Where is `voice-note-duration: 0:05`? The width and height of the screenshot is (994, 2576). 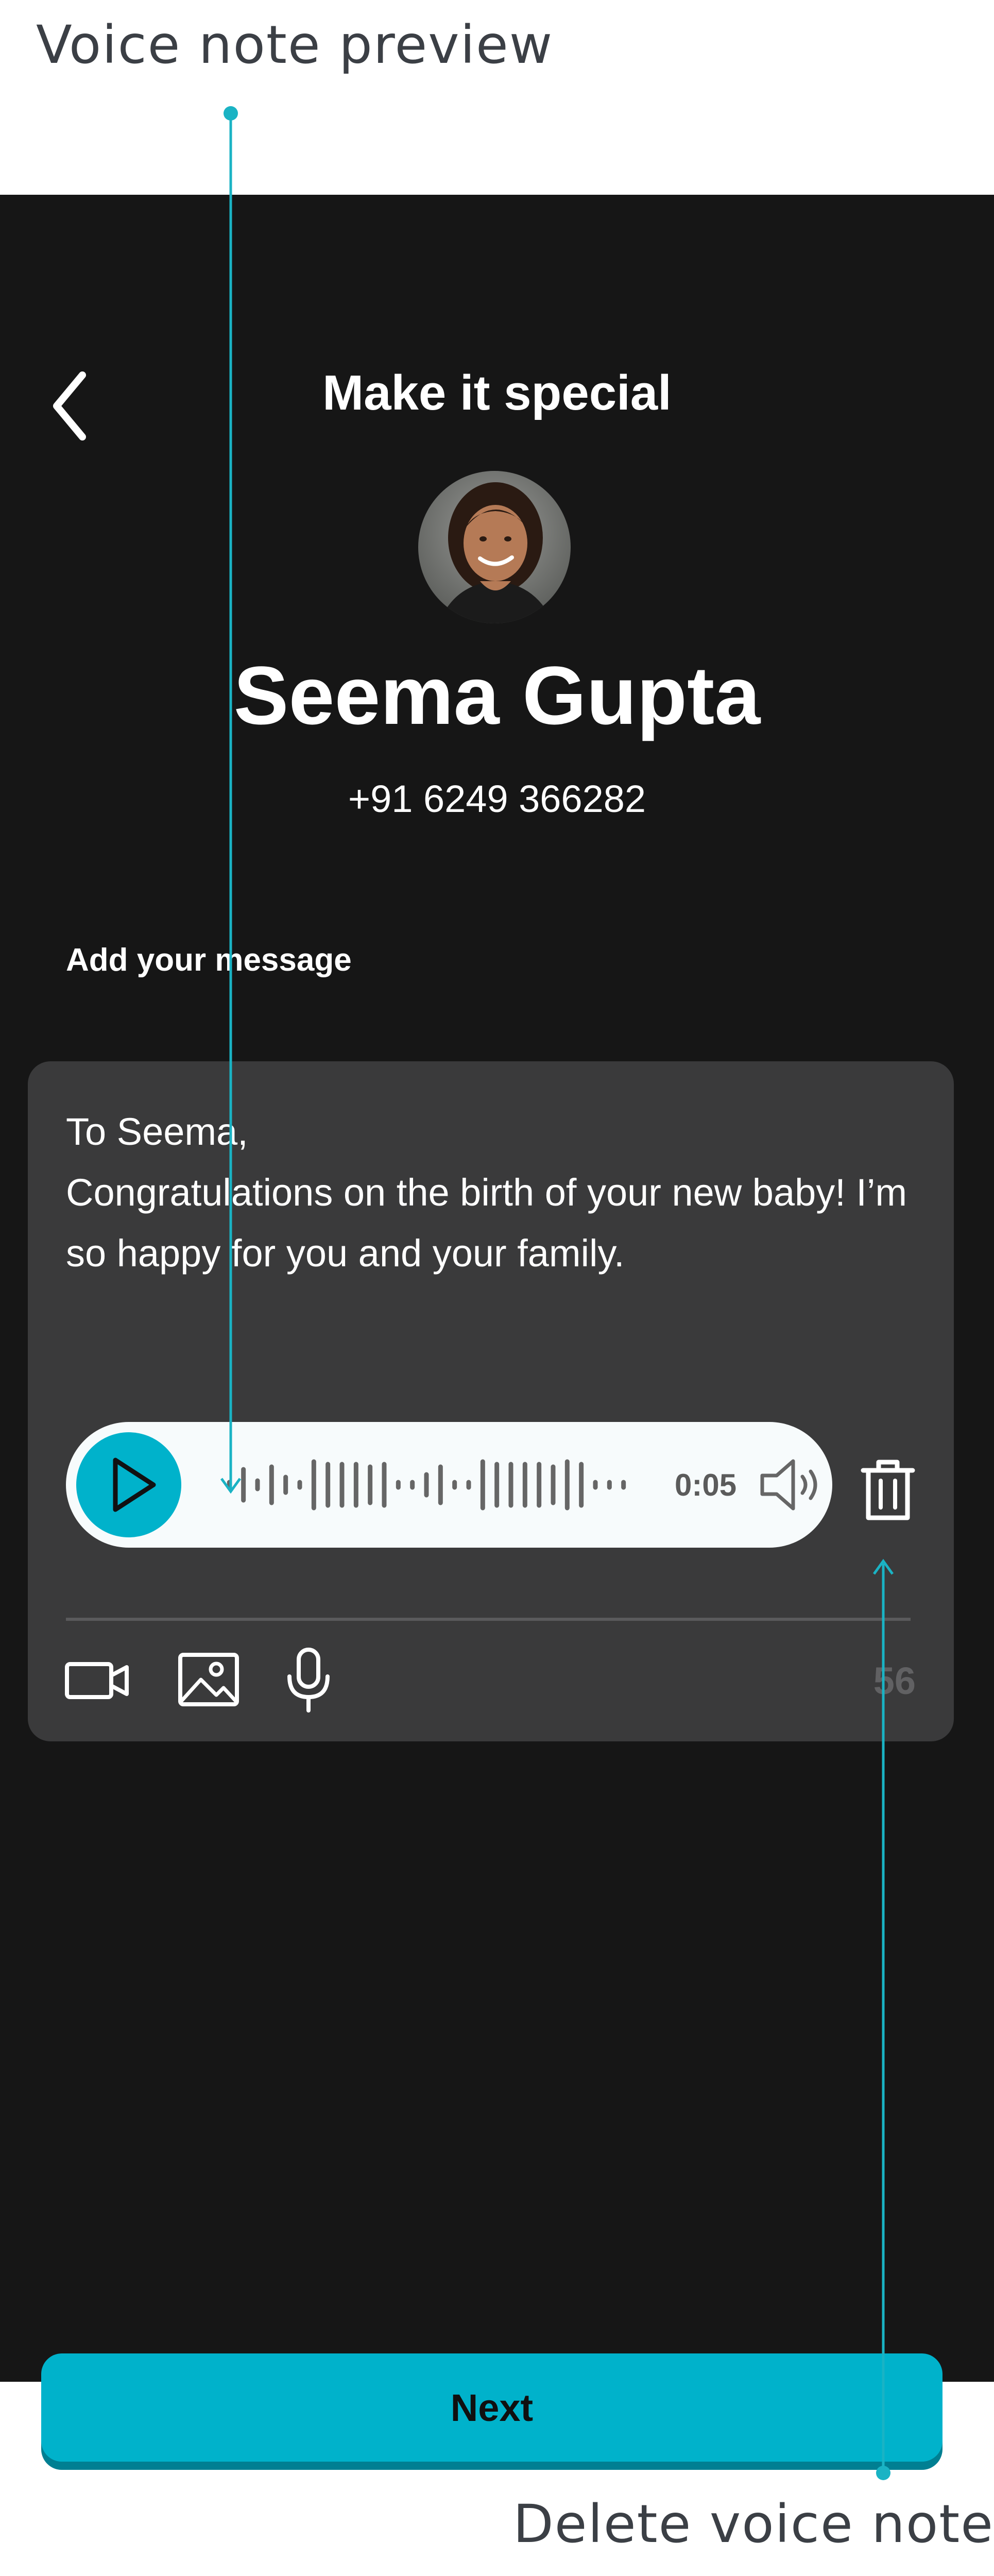
voice-note-duration: 0:05 is located at coordinates (706, 1485).